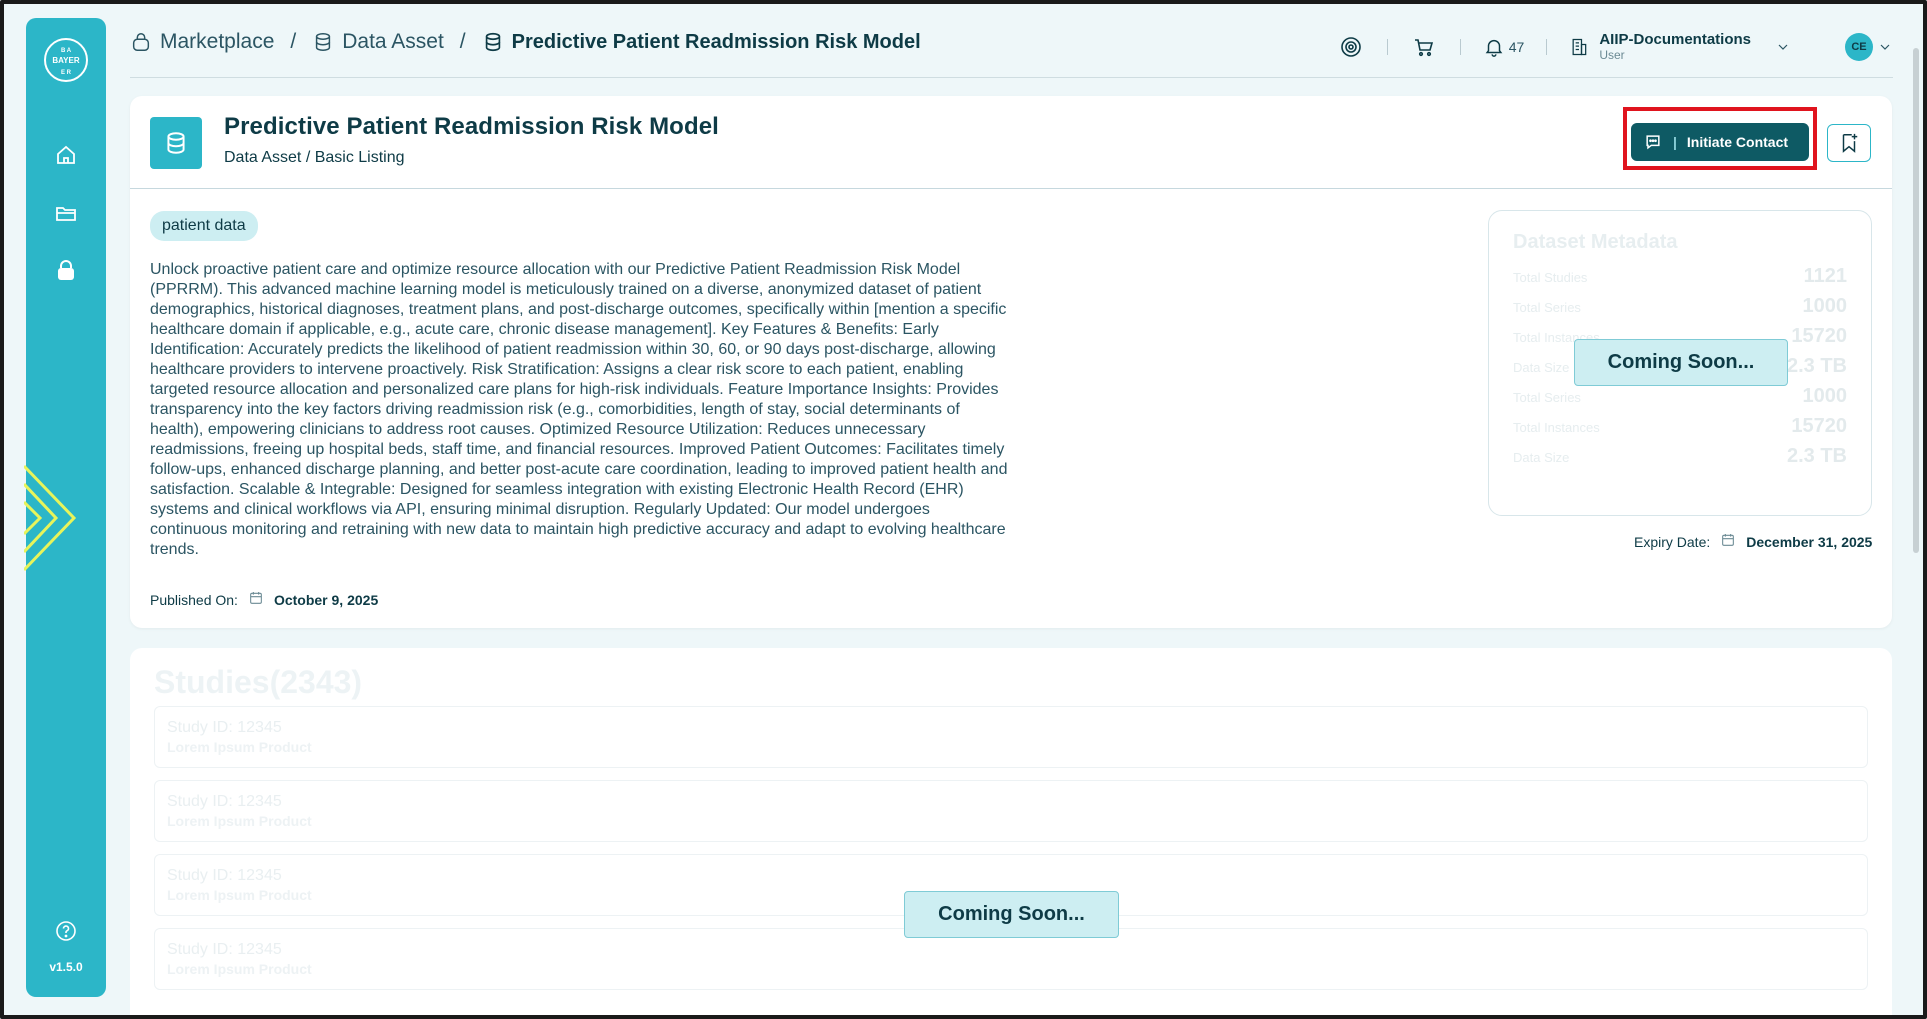  I want to click on org-role: User, so click(1612, 54).